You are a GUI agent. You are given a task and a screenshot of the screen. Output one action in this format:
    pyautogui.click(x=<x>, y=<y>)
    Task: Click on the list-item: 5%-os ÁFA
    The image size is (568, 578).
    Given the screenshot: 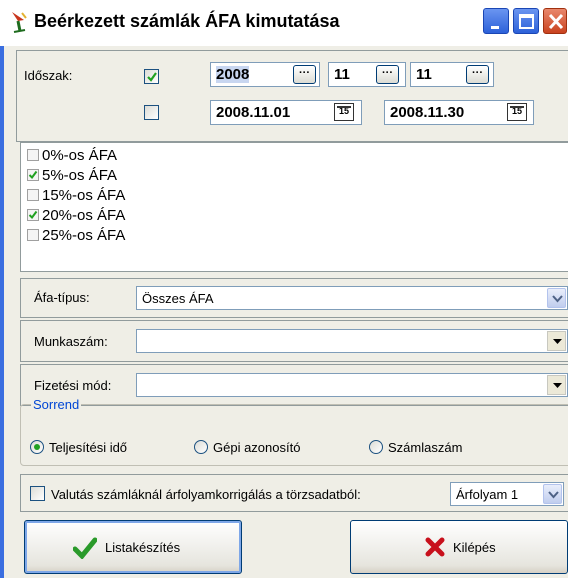 What is the action you would take?
    pyautogui.click(x=72, y=175)
    